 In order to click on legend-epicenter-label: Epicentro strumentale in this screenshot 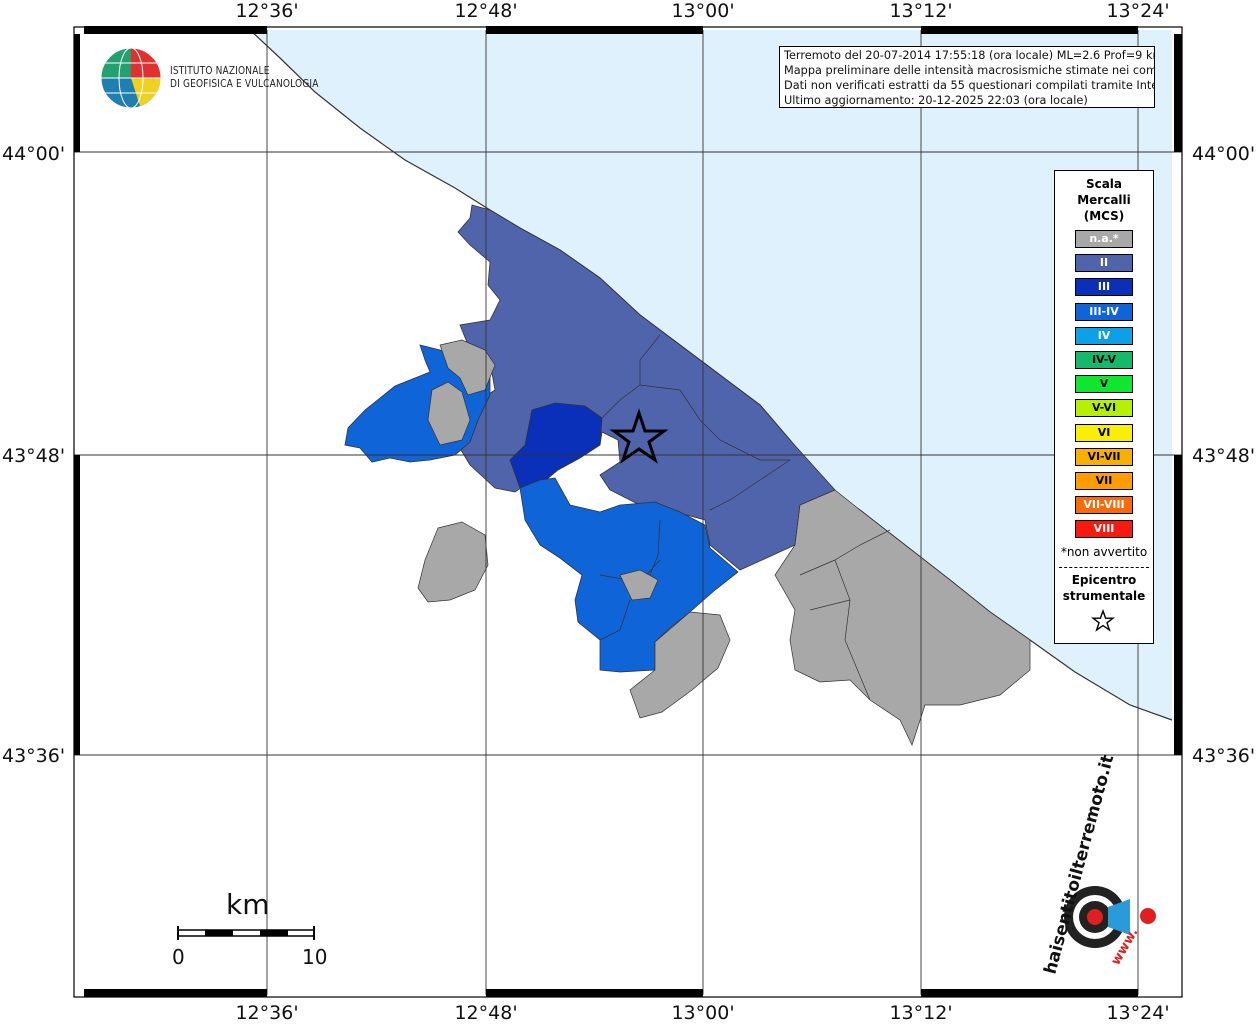, I will do `click(1104, 588)`.